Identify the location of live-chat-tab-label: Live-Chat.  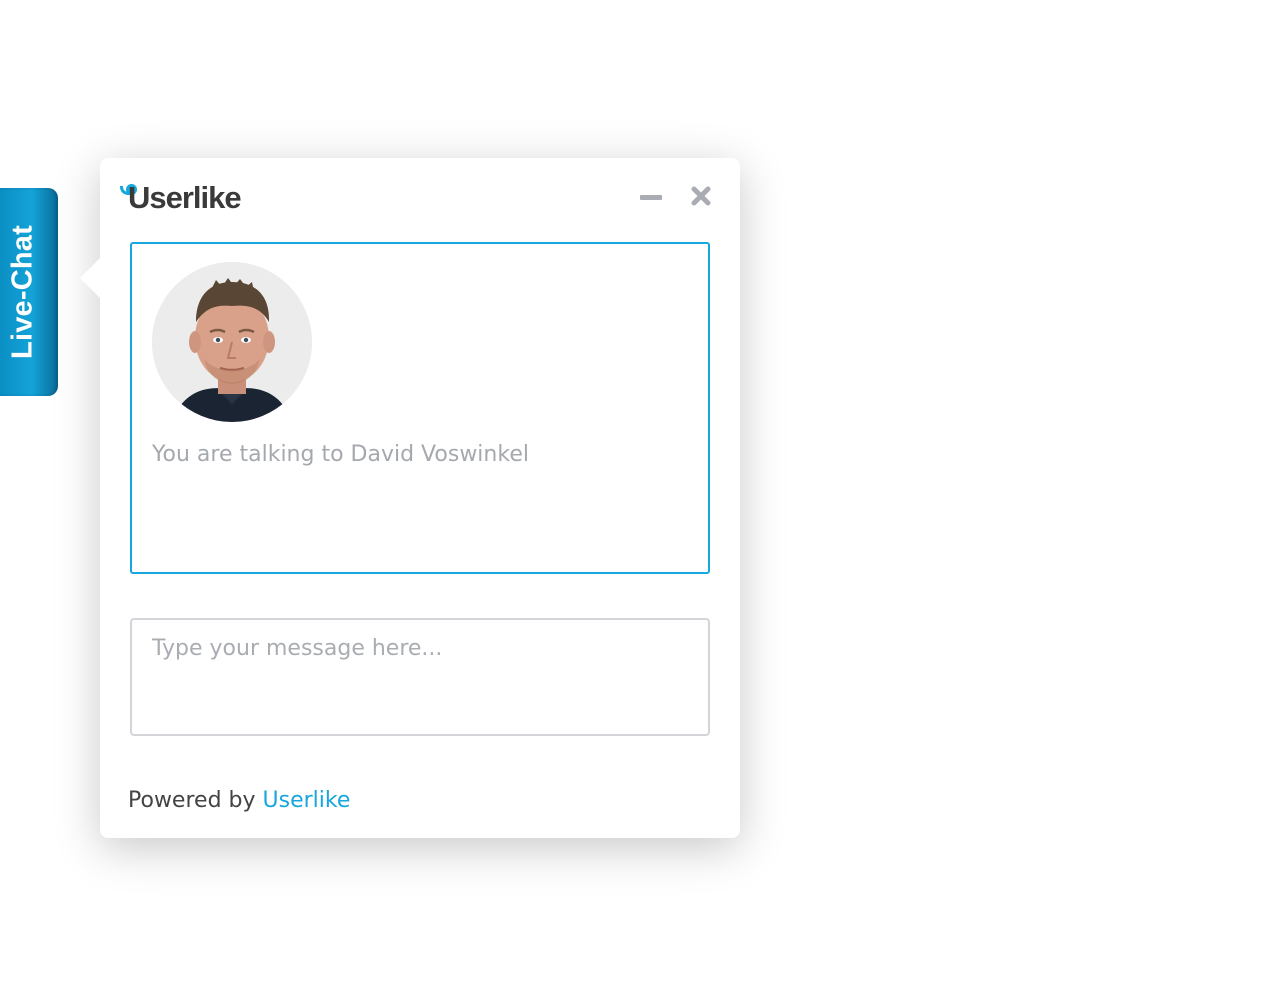
(22, 292).